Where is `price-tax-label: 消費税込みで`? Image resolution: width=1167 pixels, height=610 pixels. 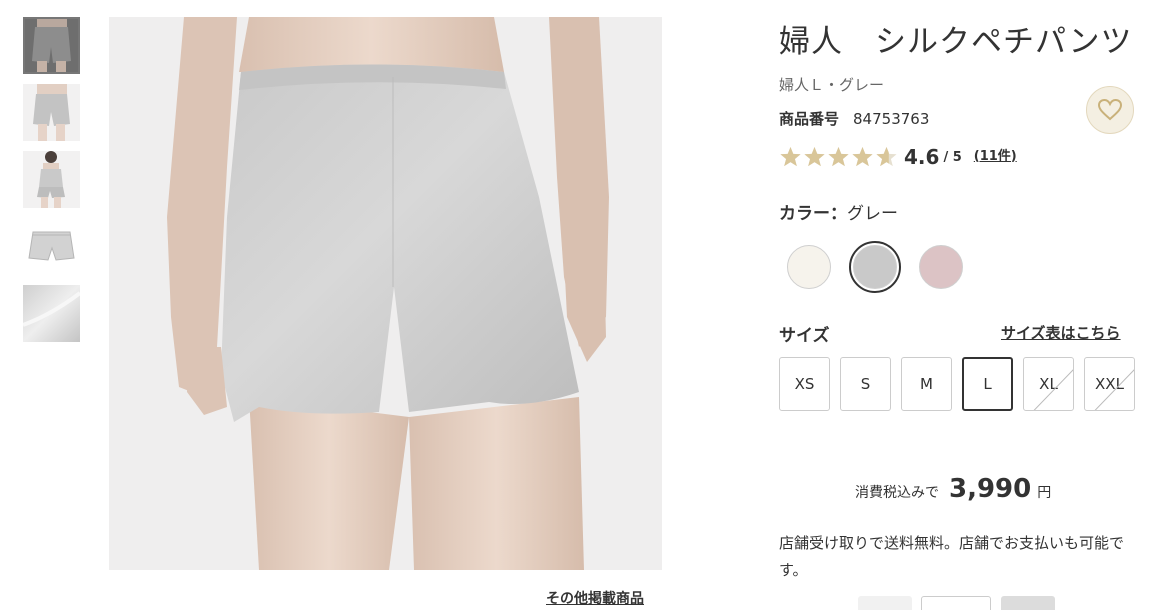 price-tax-label: 消費税込みで is located at coordinates (897, 493).